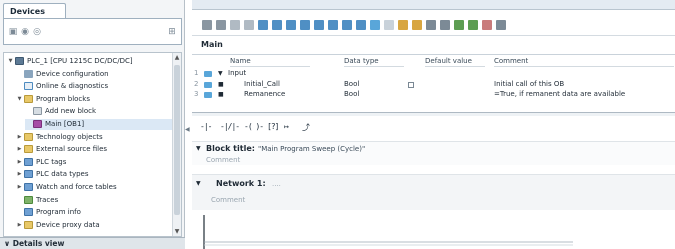 The height and width of the screenshot is (249, 675). Describe the element at coordinates (96, 187) in the screenshot. I see `tree-item: ▶ Watch and force tables` at that location.